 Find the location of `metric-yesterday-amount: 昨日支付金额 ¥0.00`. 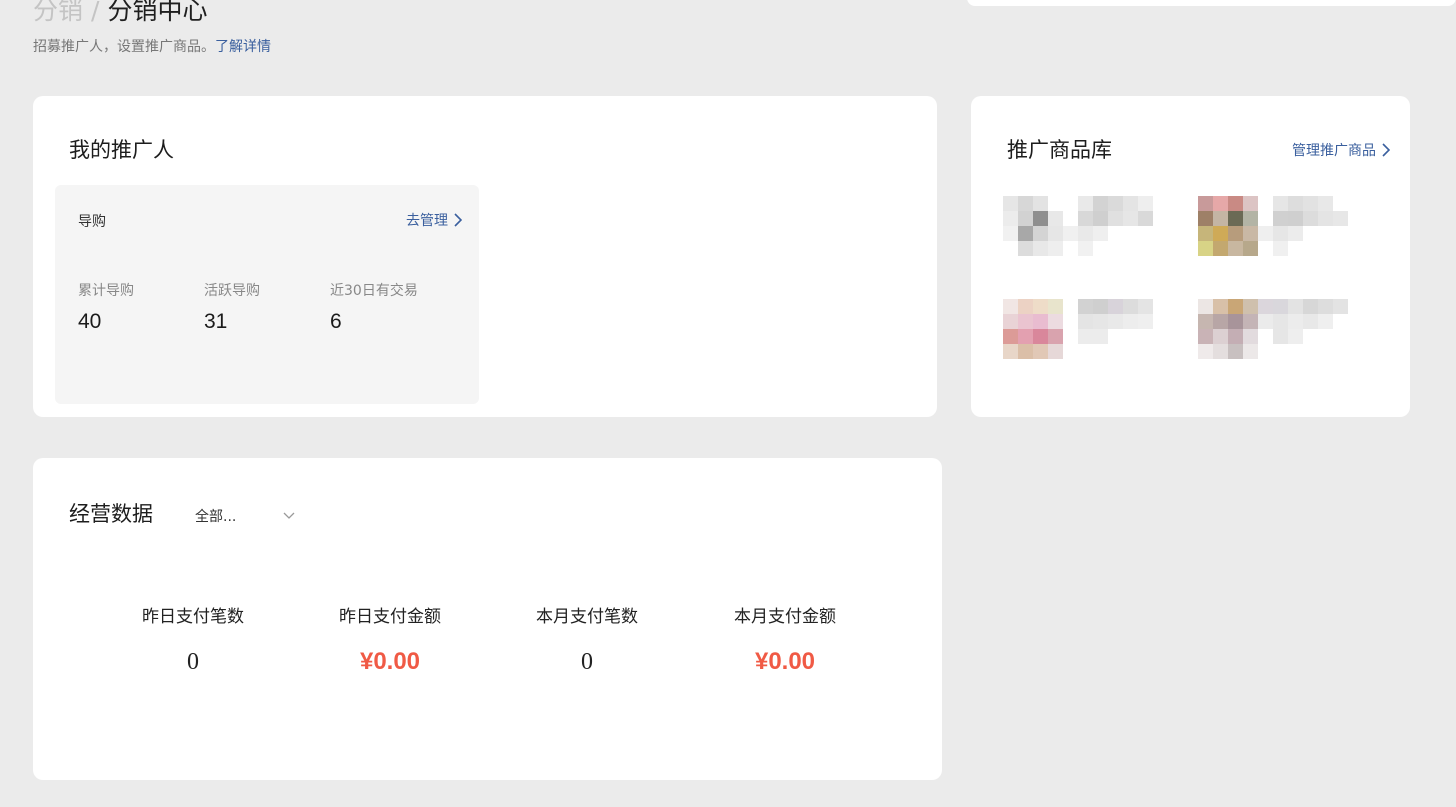

metric-yesterday-amount: 昨日支付金额 ¥0.00 is located at coordinates (390, 639).